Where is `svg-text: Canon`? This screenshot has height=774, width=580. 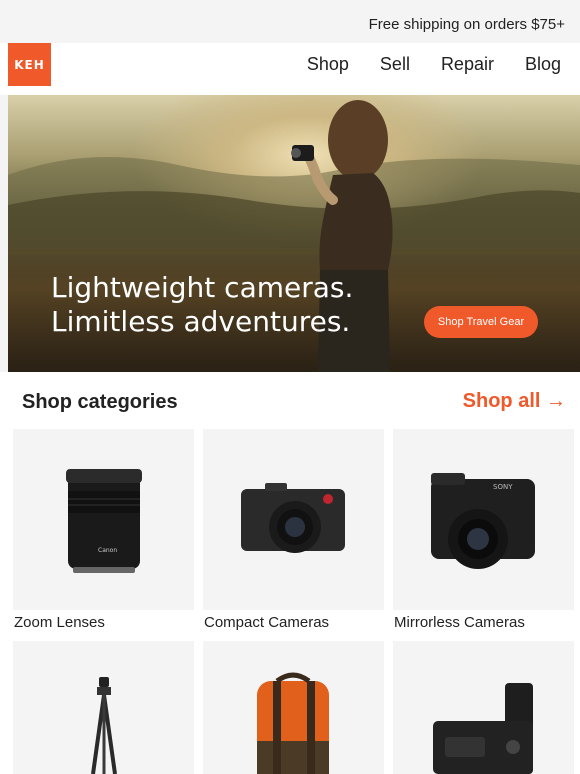
svg-text: Canon is located at coordinates (107, 550).